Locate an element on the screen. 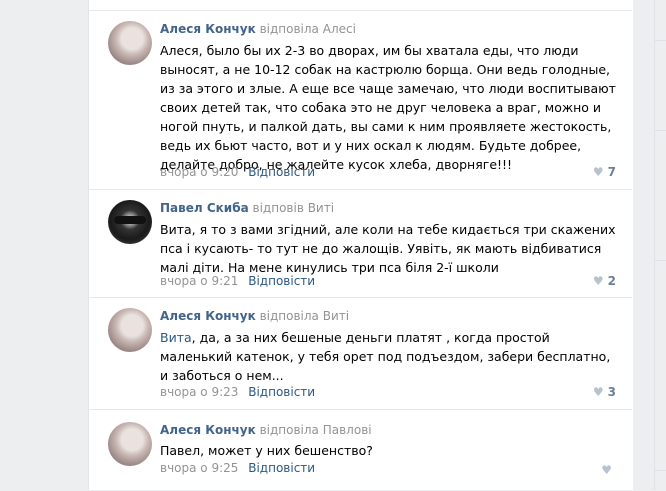 The image size is (666, 491). comment-meta: вчора о 9:25 Відповісти is located at coordinates (237, 468).